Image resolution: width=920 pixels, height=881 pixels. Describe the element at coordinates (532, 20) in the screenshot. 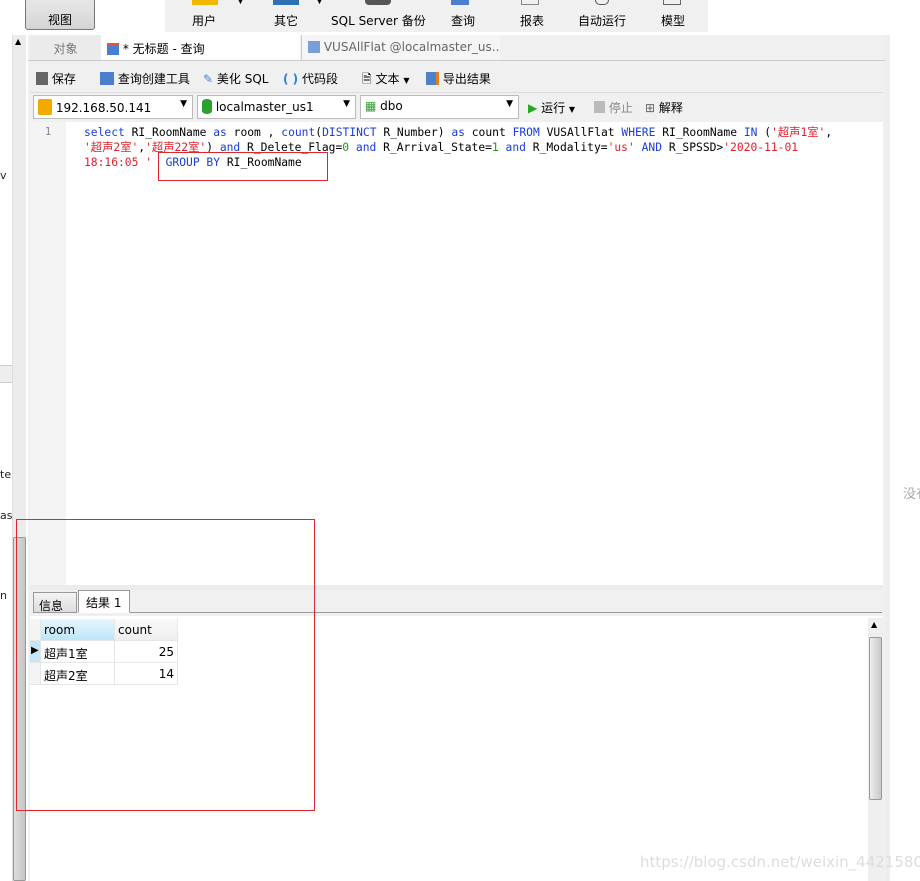

I see `ribbon-report: 报表` at that location.